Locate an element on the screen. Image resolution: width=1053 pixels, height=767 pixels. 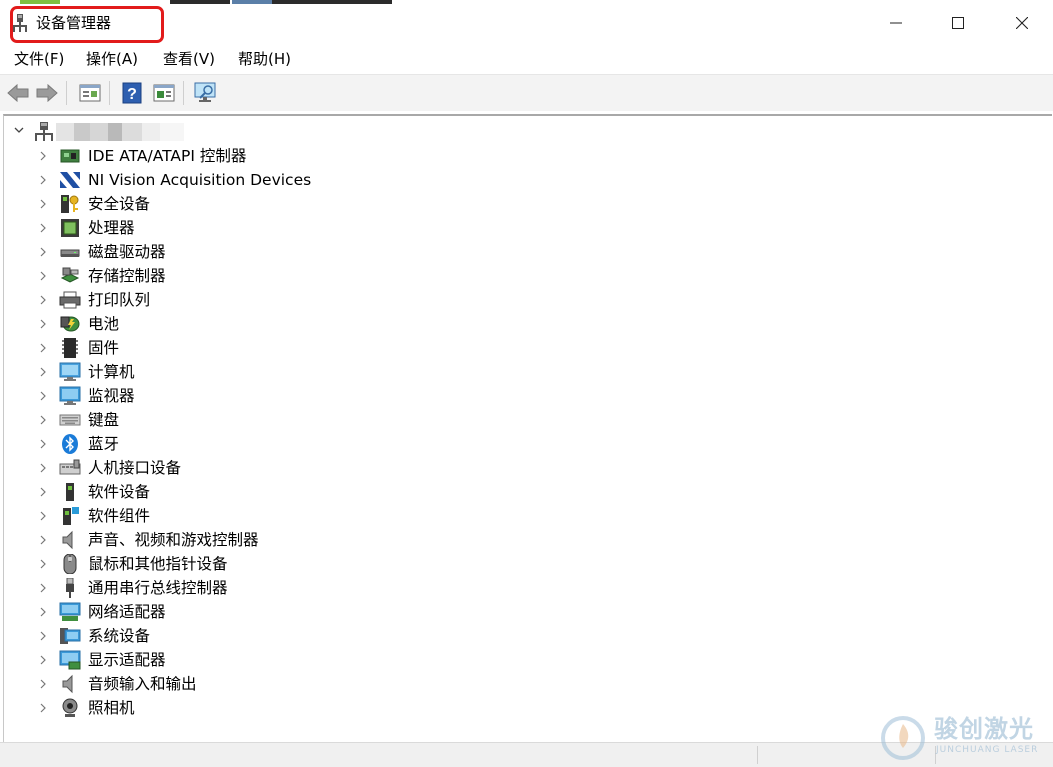
printer-icon is located at coordinates (70, 300).